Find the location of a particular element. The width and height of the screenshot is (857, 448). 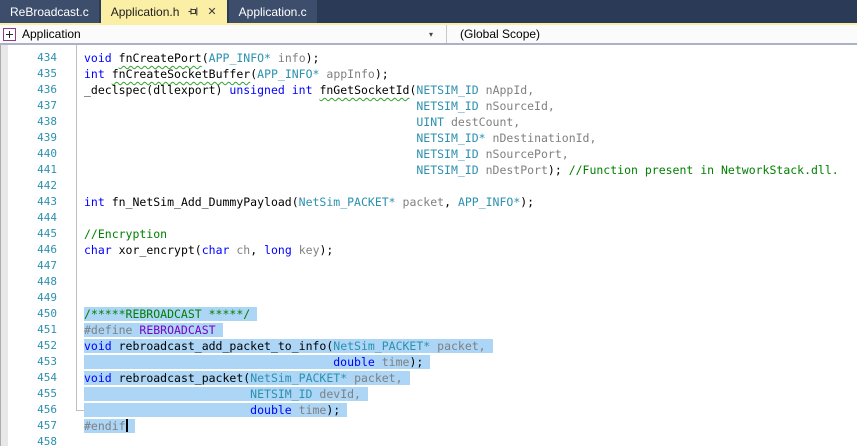

code-line: 449 is located at coordinates (428, 298).